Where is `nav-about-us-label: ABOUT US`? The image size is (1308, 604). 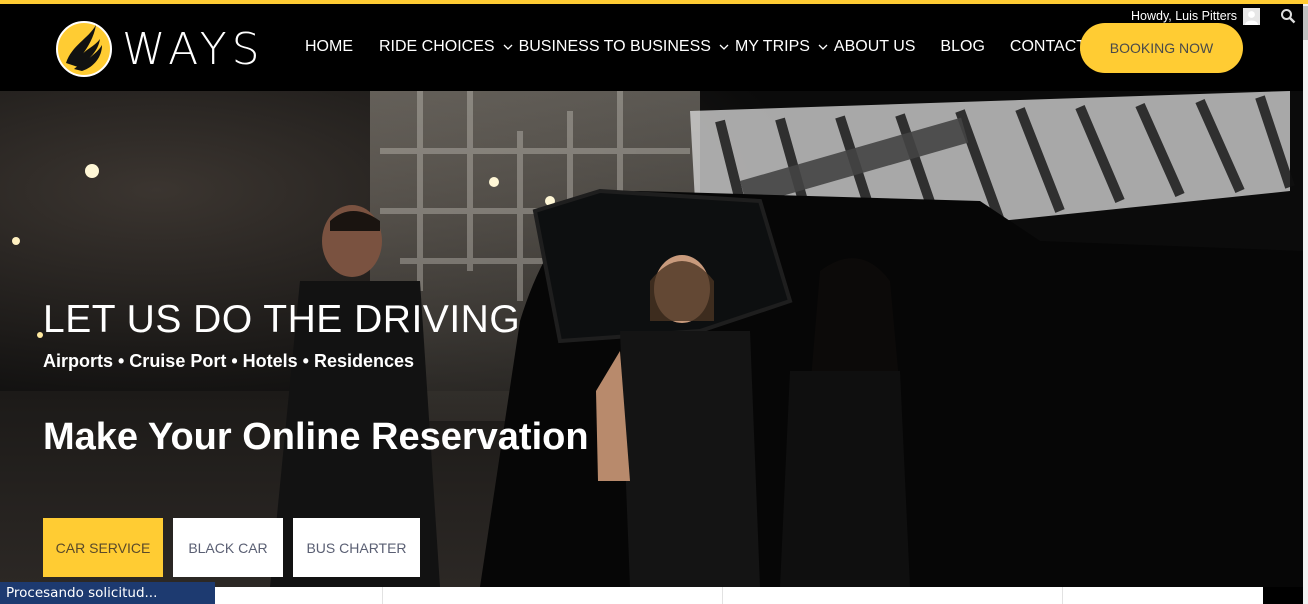 nav-about-us-label: ABOUT US is located at coordinates (874, 46).